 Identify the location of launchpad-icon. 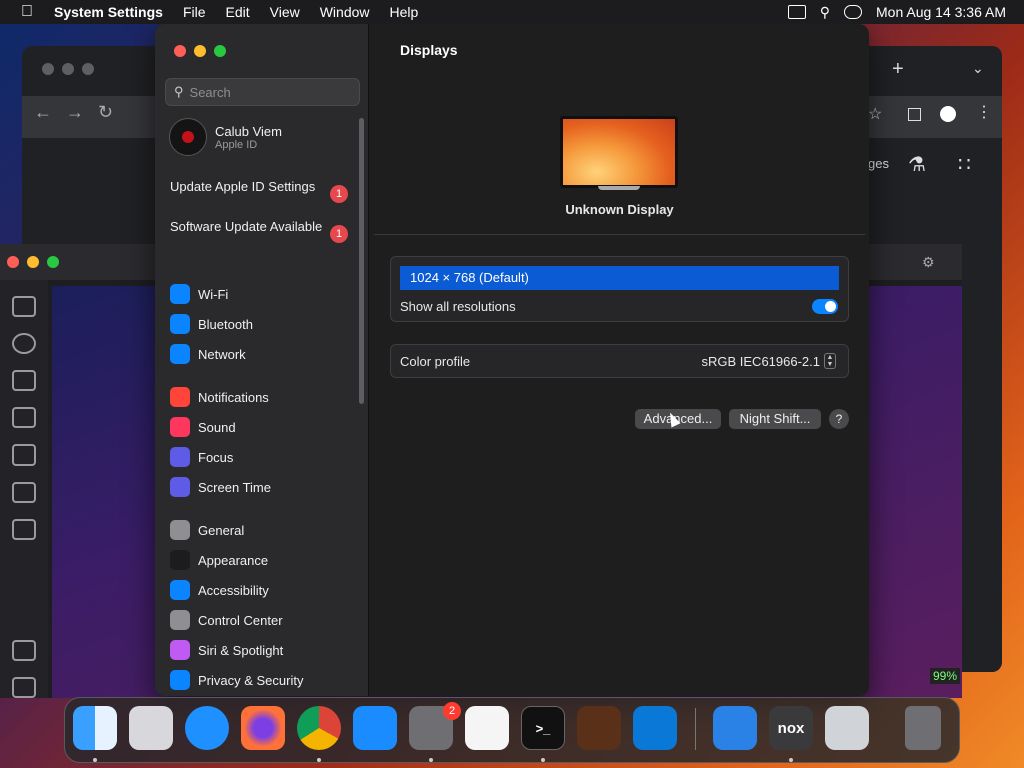
(151, 728).